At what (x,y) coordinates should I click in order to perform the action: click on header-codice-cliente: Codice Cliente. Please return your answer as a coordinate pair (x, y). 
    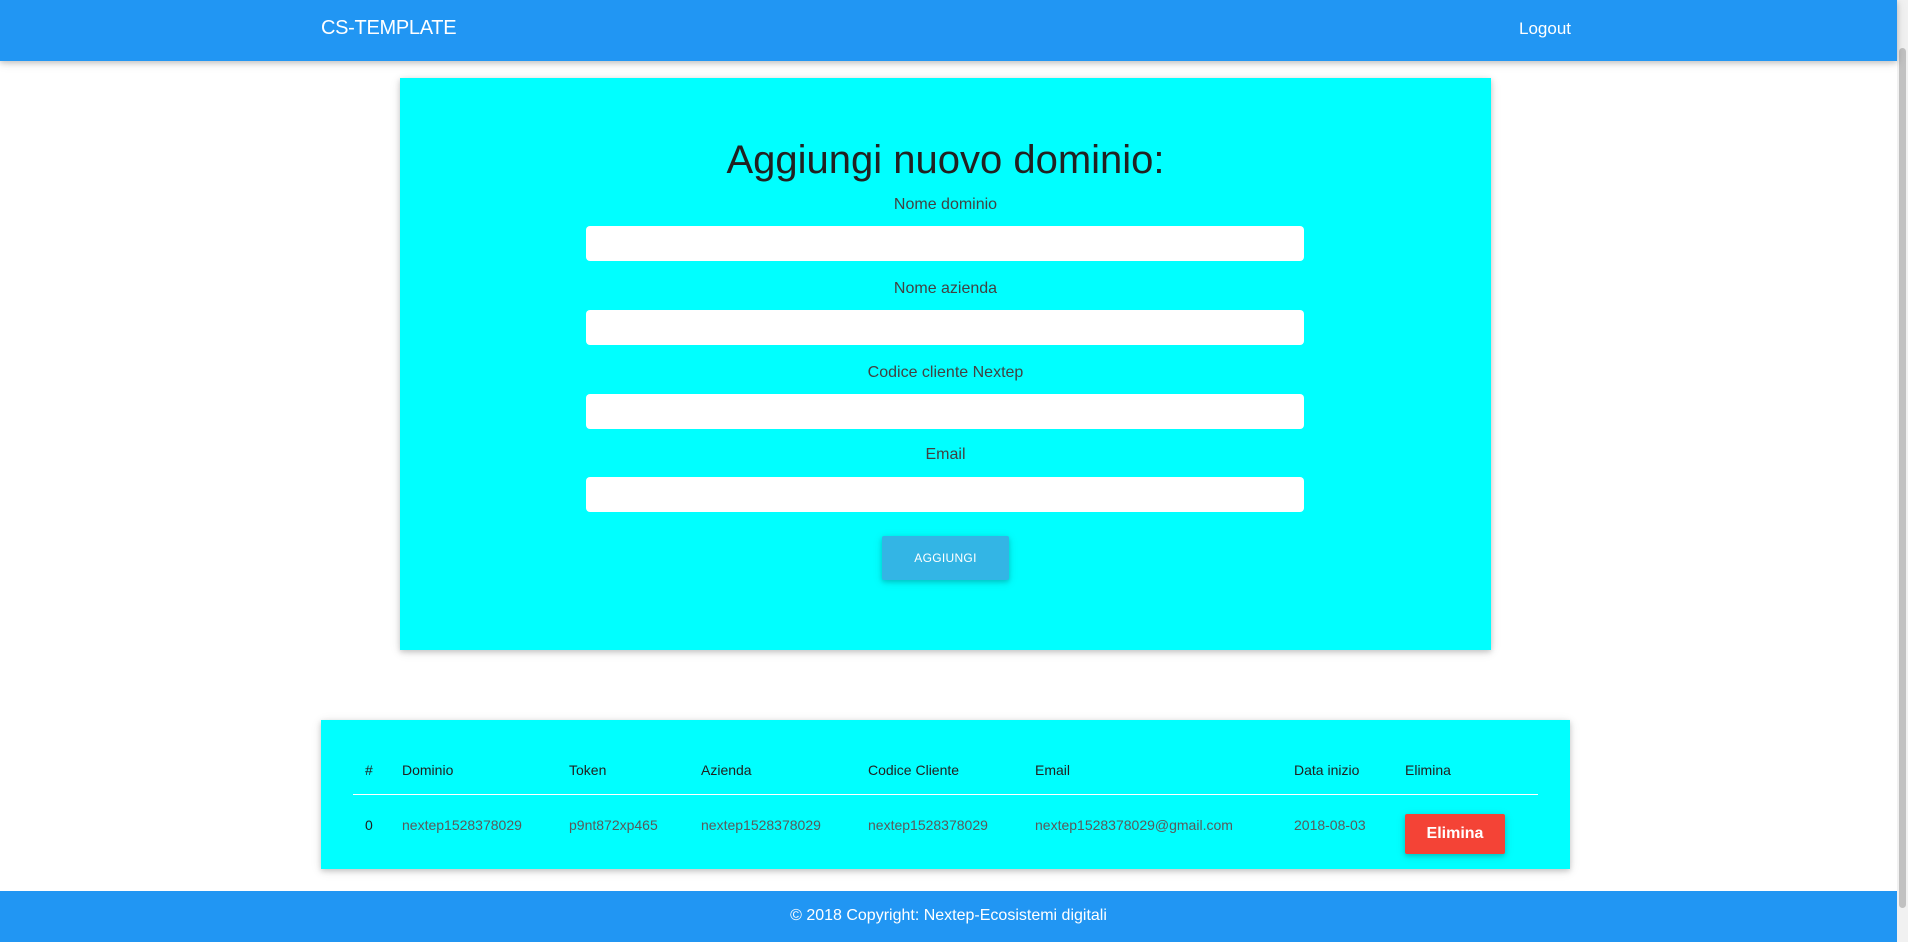
    Looking at the image, I should click on (914, 770).